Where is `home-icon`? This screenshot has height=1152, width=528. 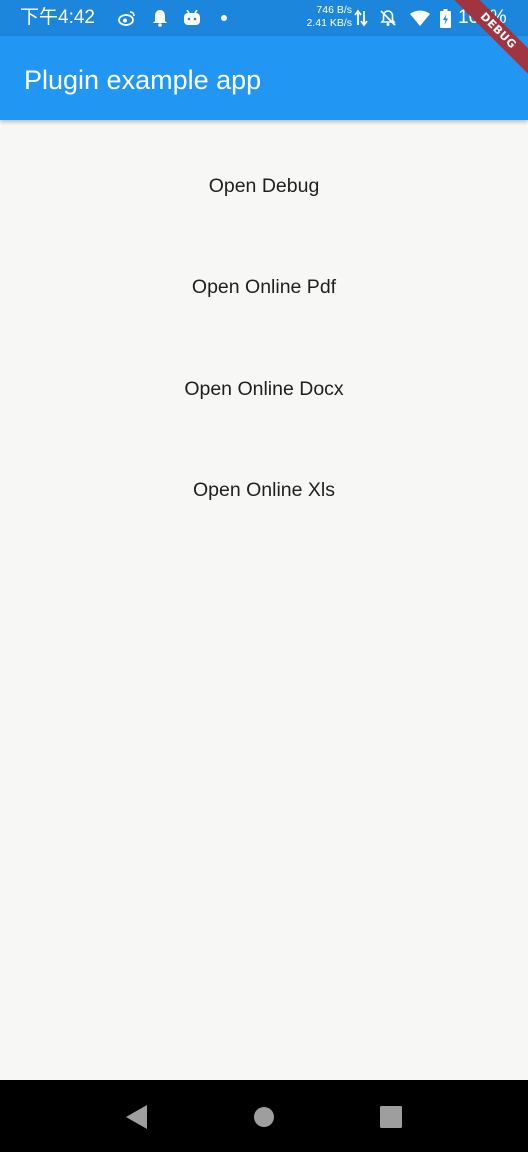
home-icon is located at coordinates (264, 1117).